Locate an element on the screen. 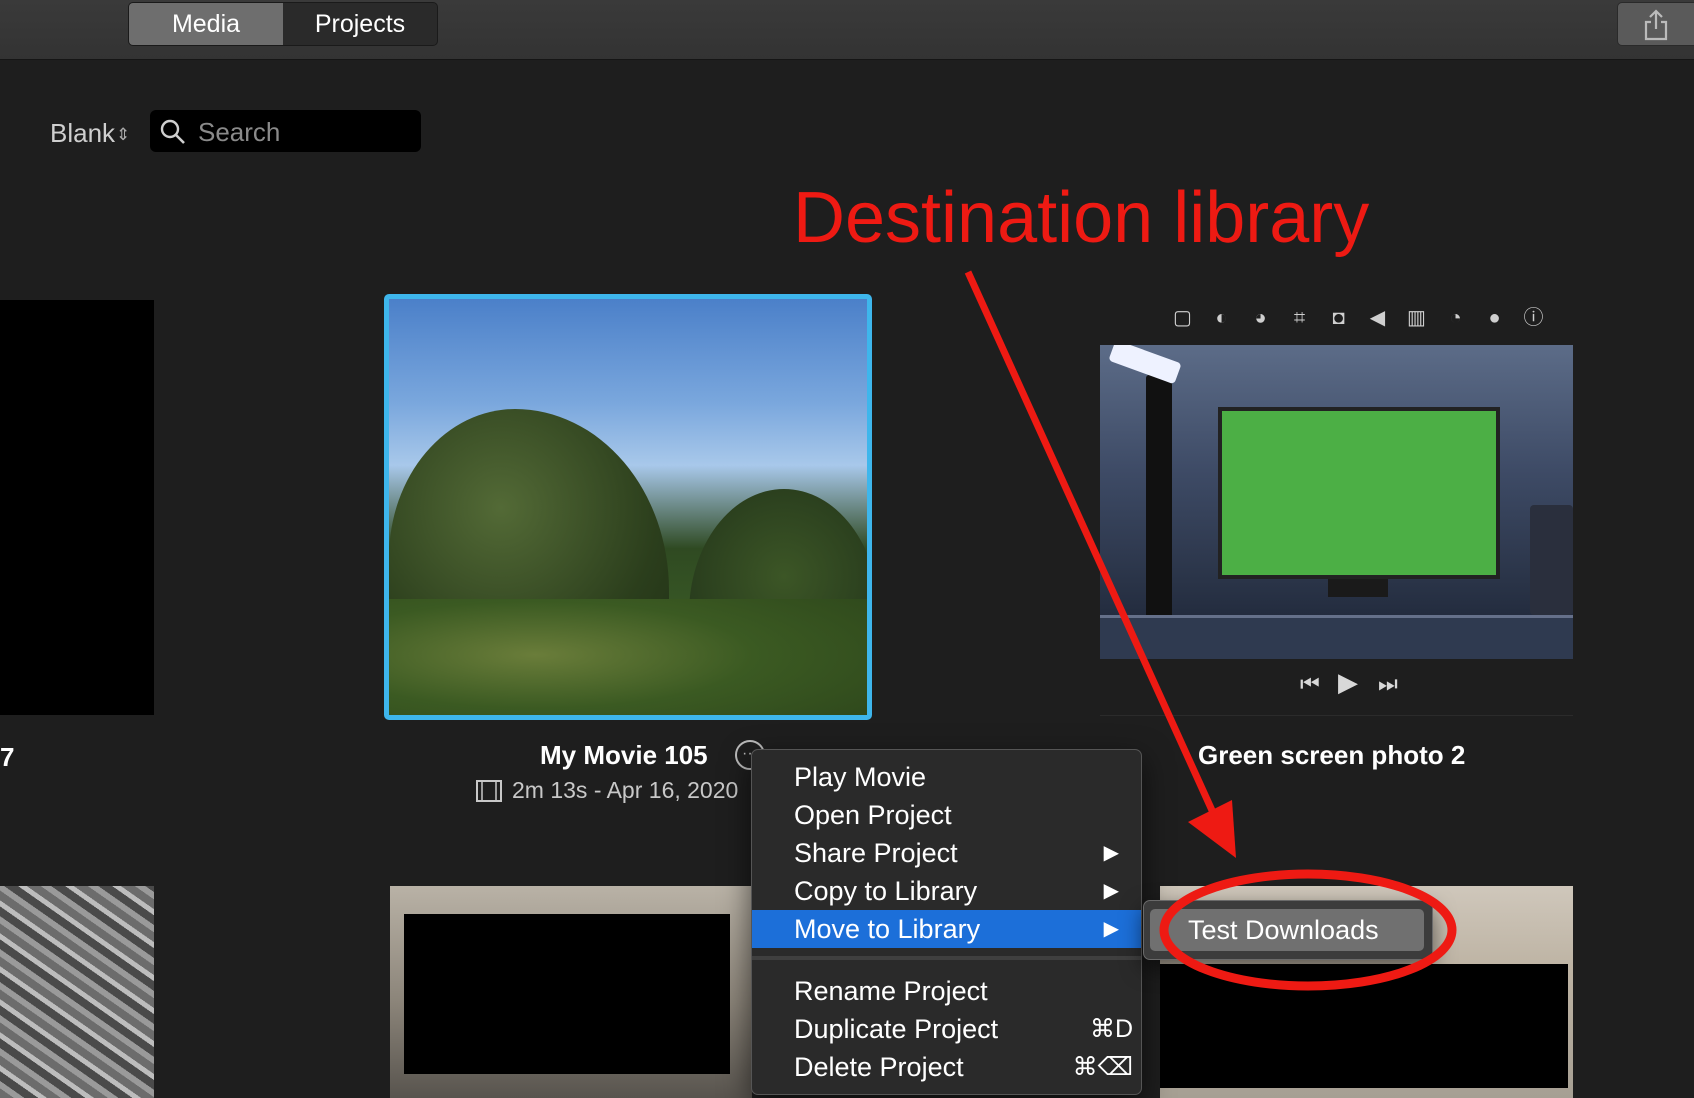 This screenshot has height=1098, width=1694. menu-item-label: Share Project is located at coordinates (876, 853).